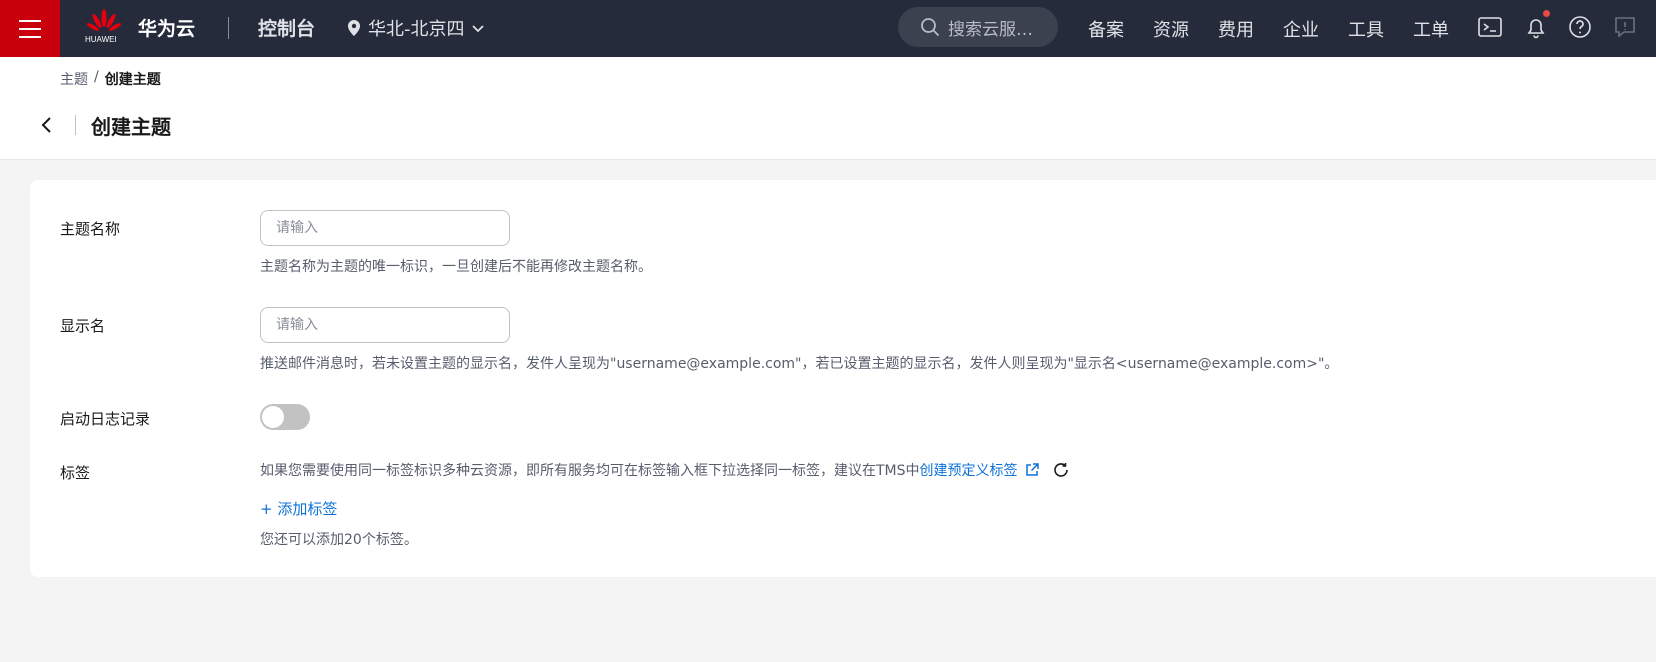 The height and width of the screenshot is (662, 1656). I want to click on nav-filing: 备案, so click(1106, 29).